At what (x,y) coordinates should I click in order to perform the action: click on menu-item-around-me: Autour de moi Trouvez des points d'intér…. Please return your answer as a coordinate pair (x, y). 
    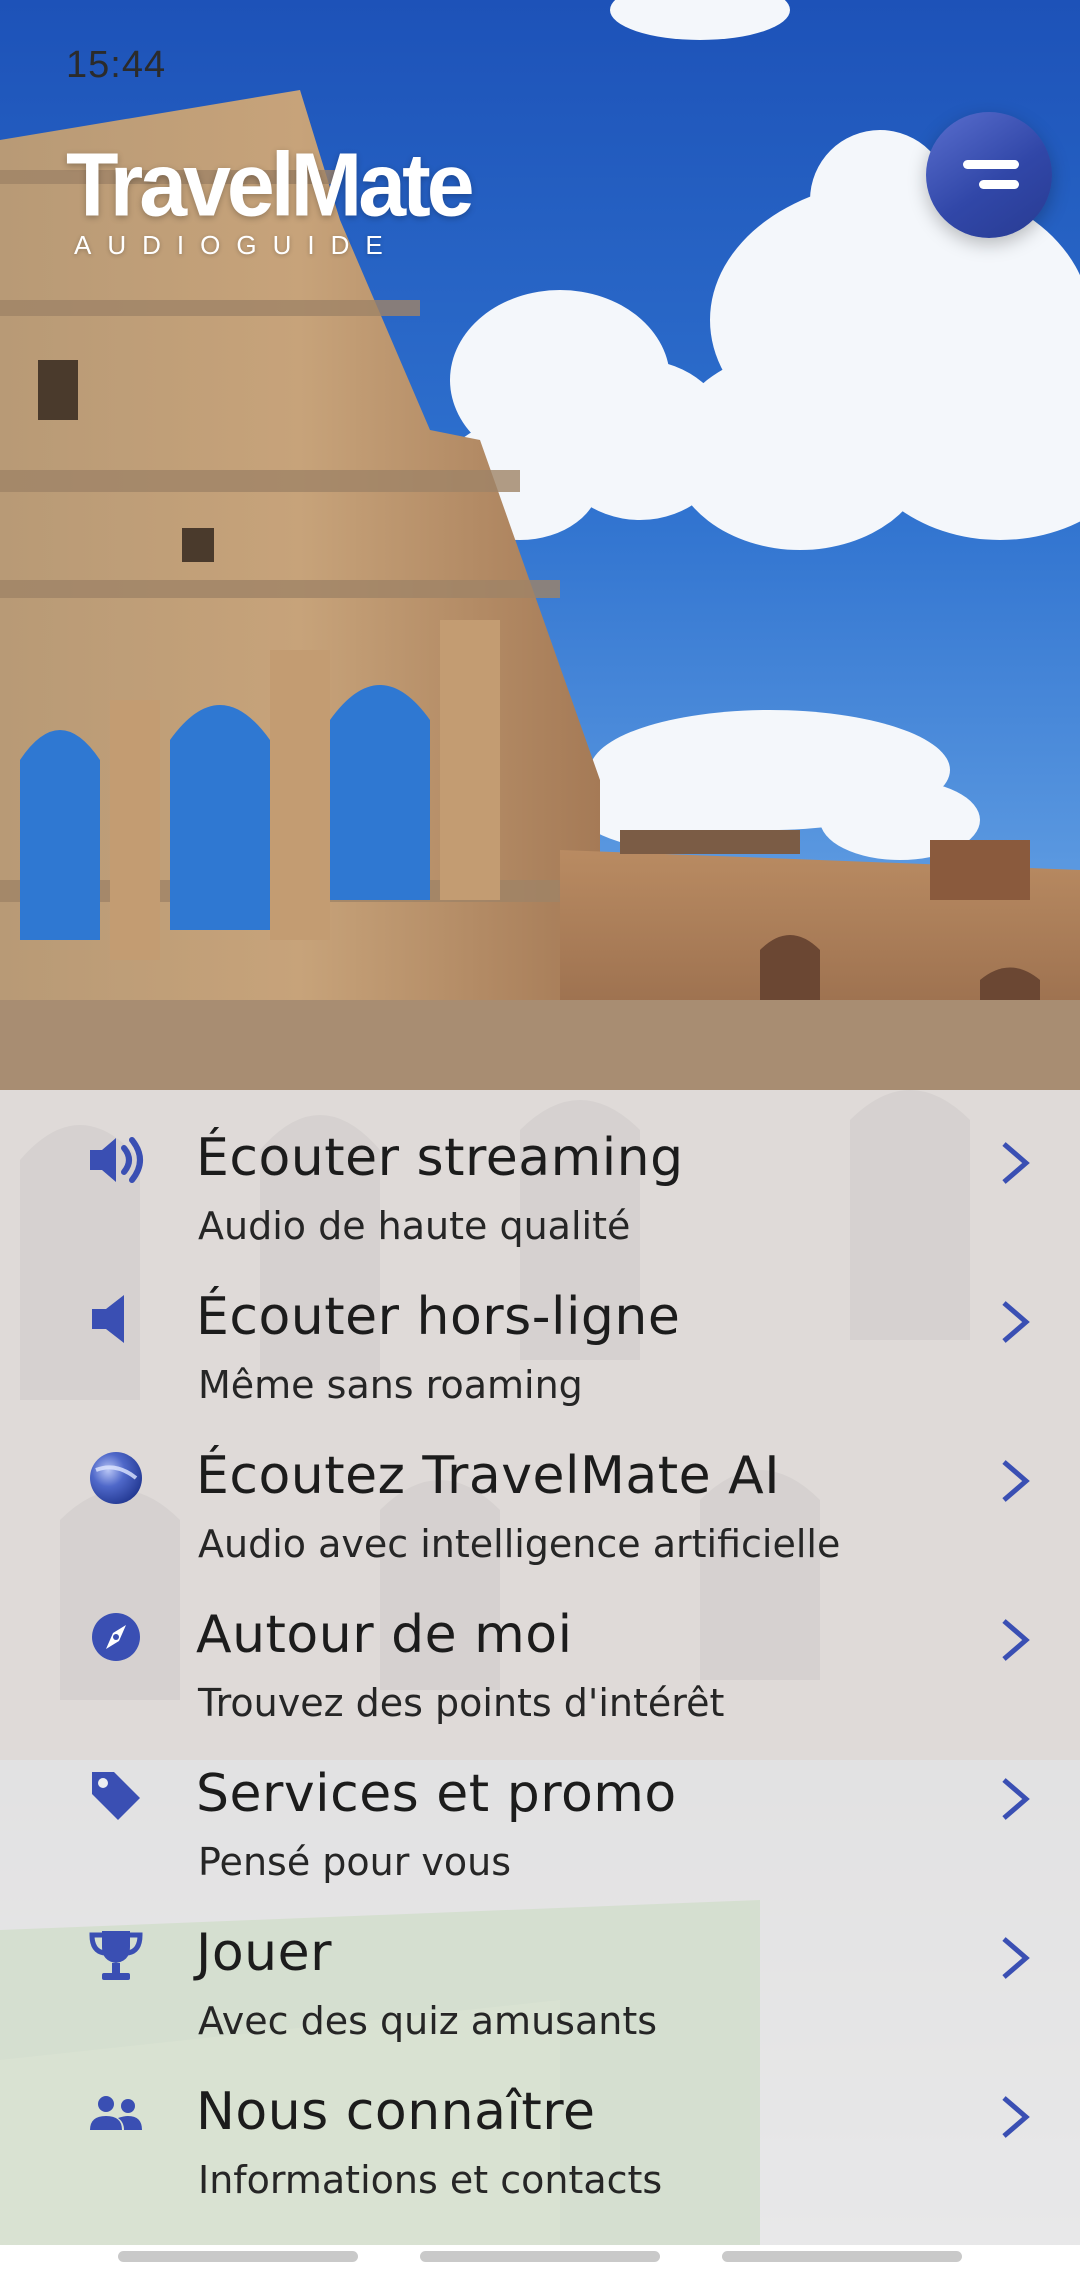
    Looking at the image, I should click on (540, 1684).